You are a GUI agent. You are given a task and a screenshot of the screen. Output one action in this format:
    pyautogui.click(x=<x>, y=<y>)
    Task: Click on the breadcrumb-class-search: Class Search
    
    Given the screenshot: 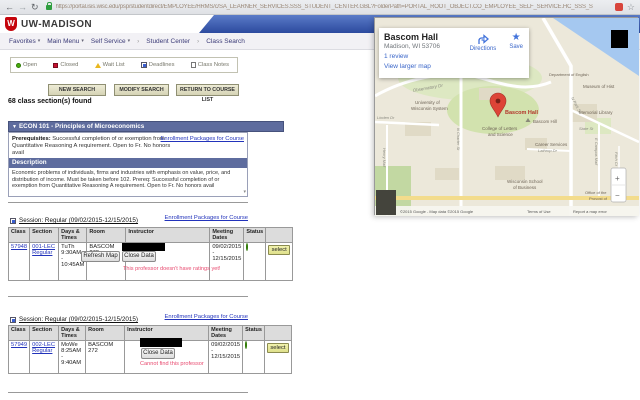 What is the action you would take?
    pyautogui.click(x=225, y=41)
    